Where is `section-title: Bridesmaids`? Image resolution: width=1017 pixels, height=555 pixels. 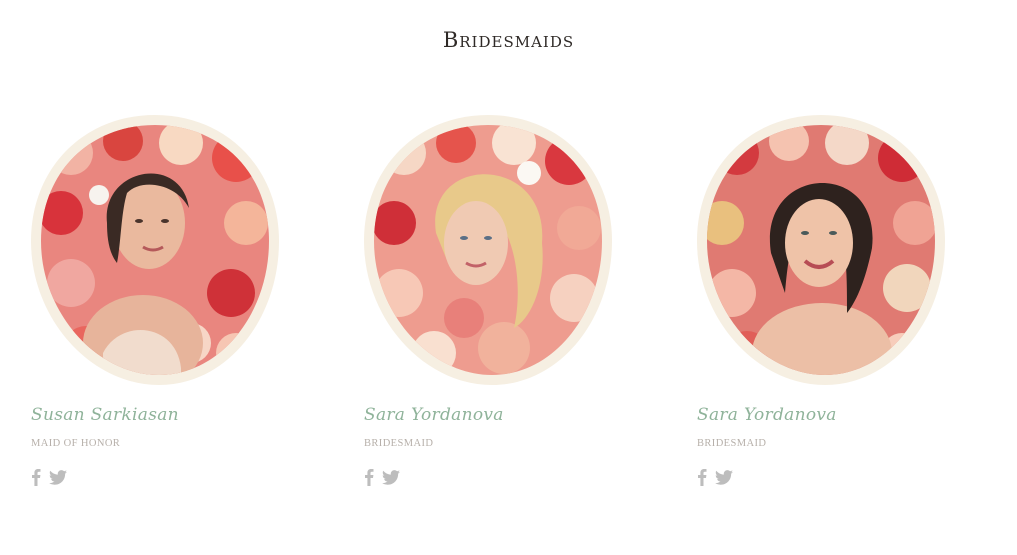 section-title: Bridesmaids is located at coordinates (508, 40).